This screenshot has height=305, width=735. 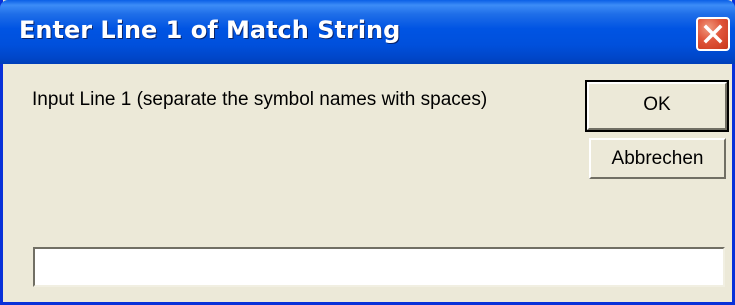 I want to click on close-button, so click(x=713, y=34).